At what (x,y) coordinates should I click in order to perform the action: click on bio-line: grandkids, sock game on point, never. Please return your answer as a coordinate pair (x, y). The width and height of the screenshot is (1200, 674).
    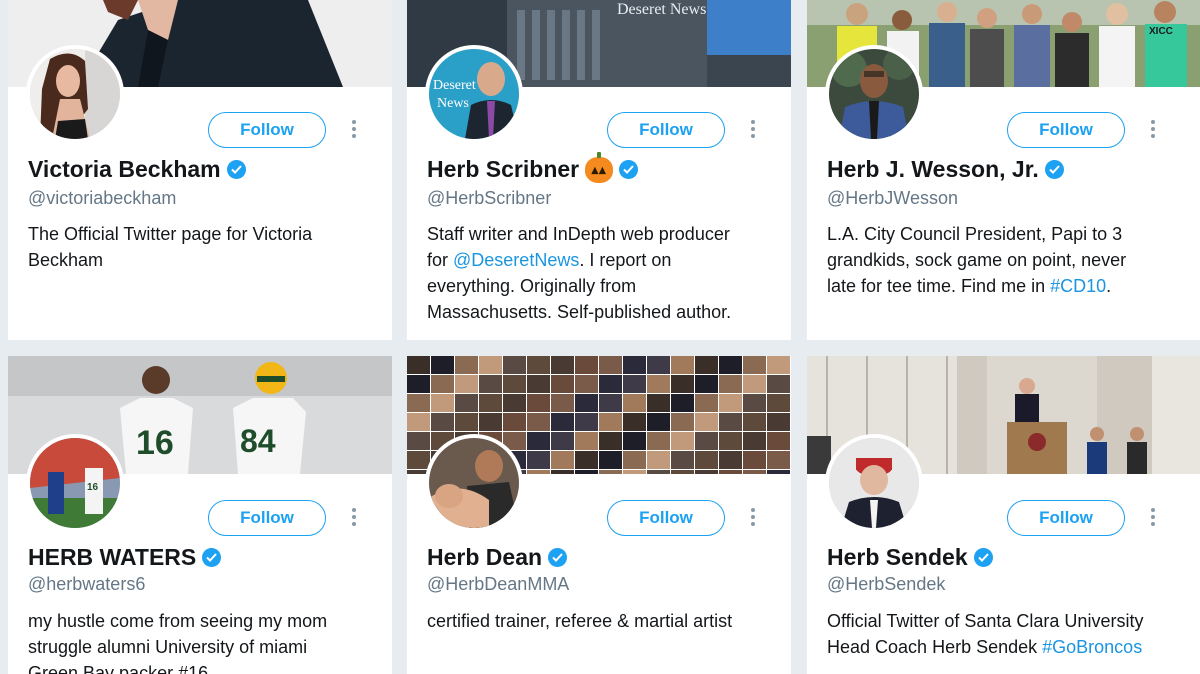
    Looking at the image, I should click on (977, 260).